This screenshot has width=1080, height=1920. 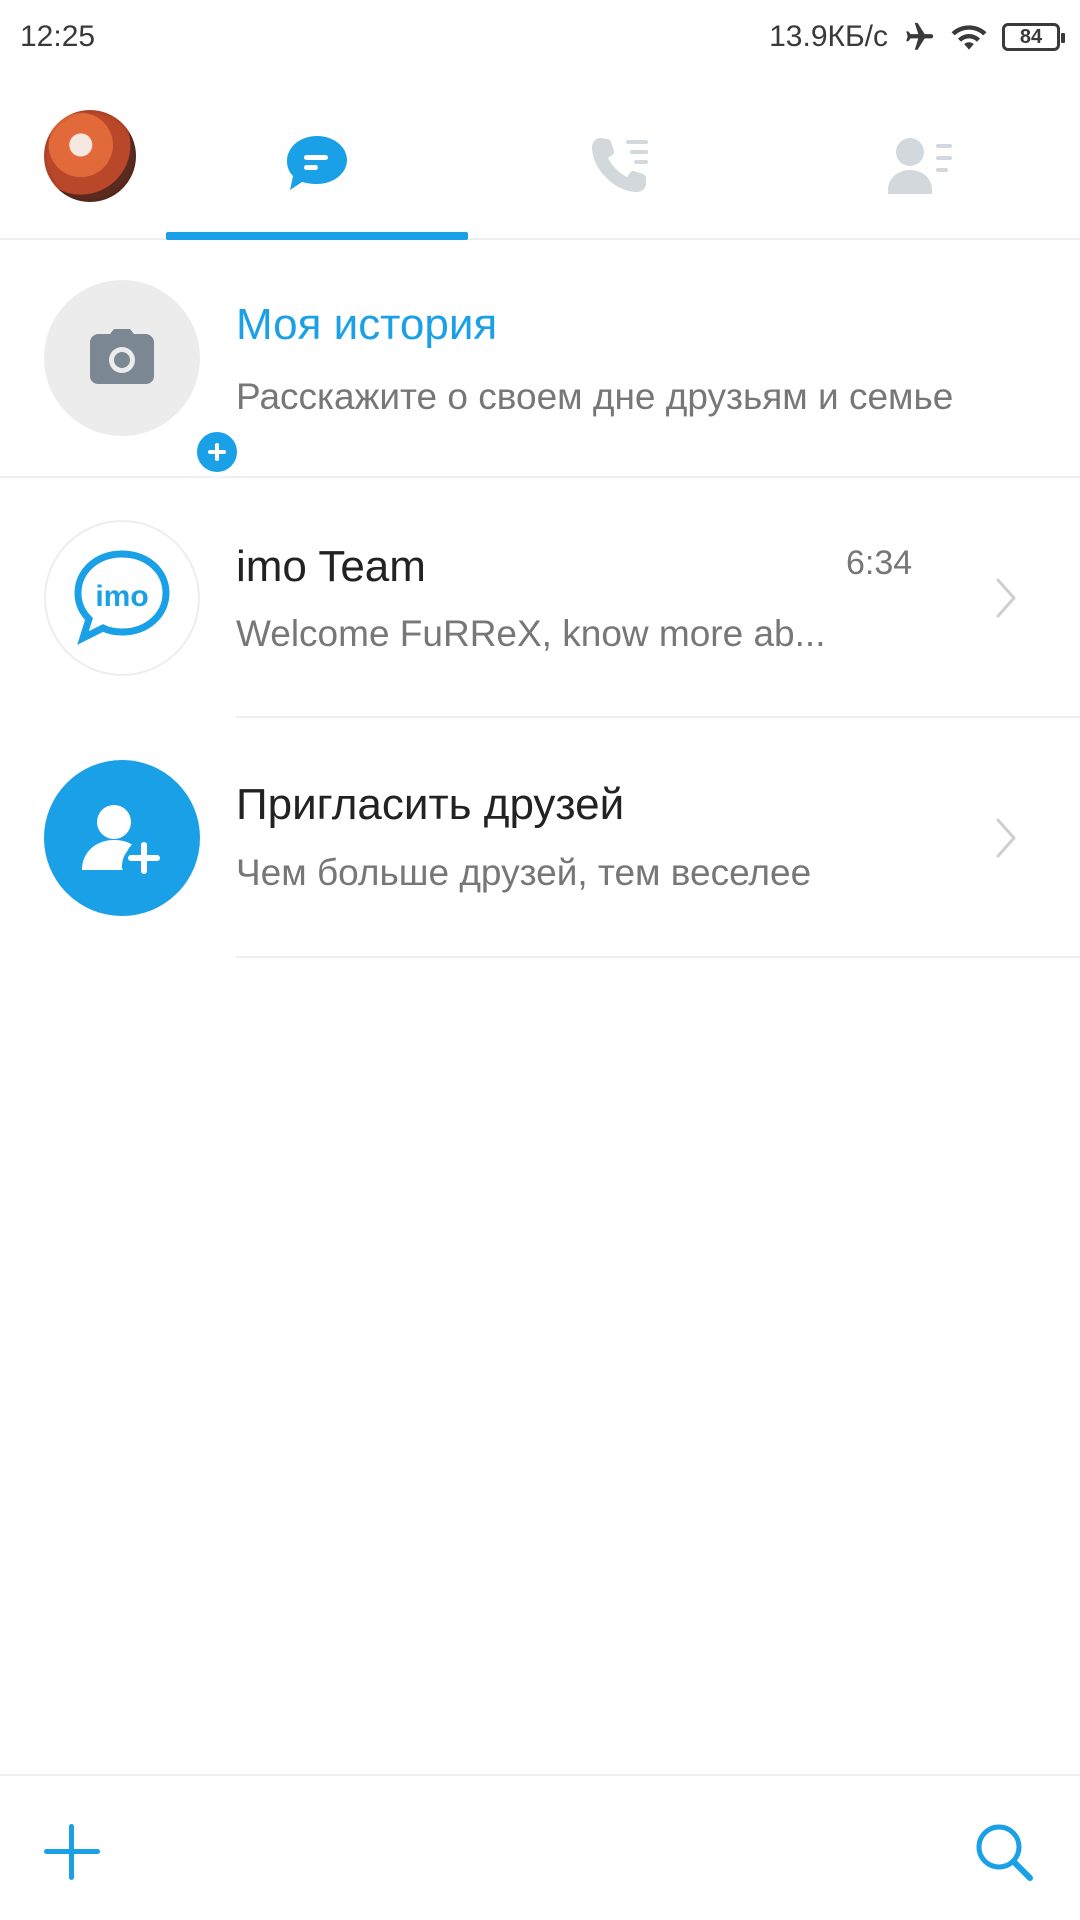 What do you see at coordinates (90, 156) in the screenshot?
I see `profile-avatar` at bounding box center [90, 156].